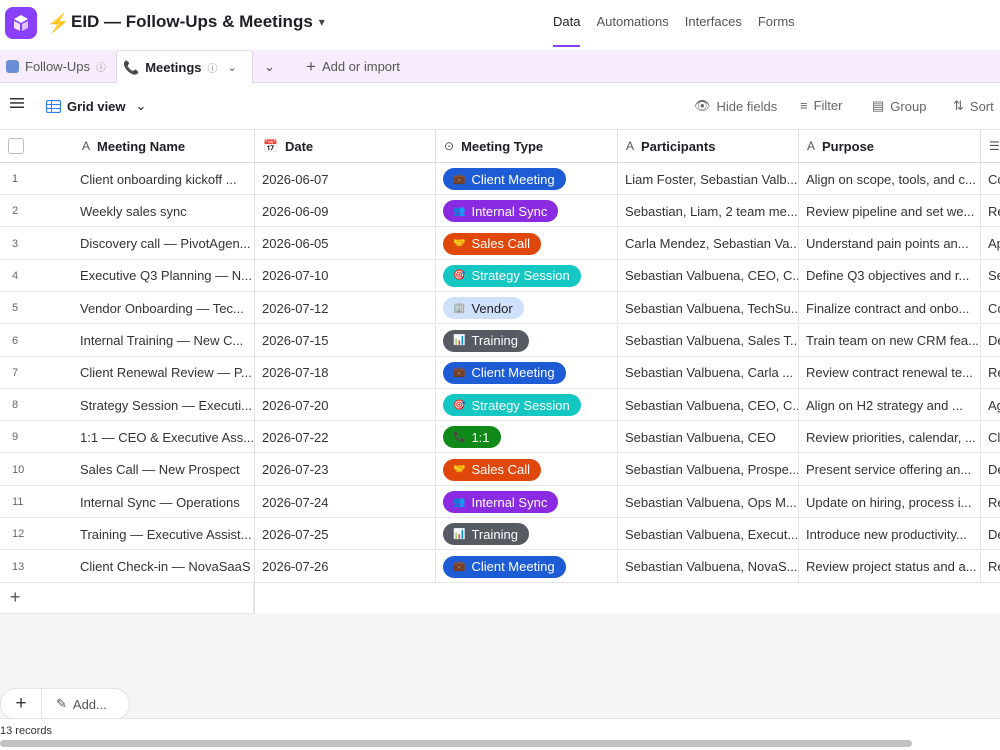  Describe the element at coordinates (345, 405) in the screenshot. I see `date-cell: 2026-07-20` at that location.